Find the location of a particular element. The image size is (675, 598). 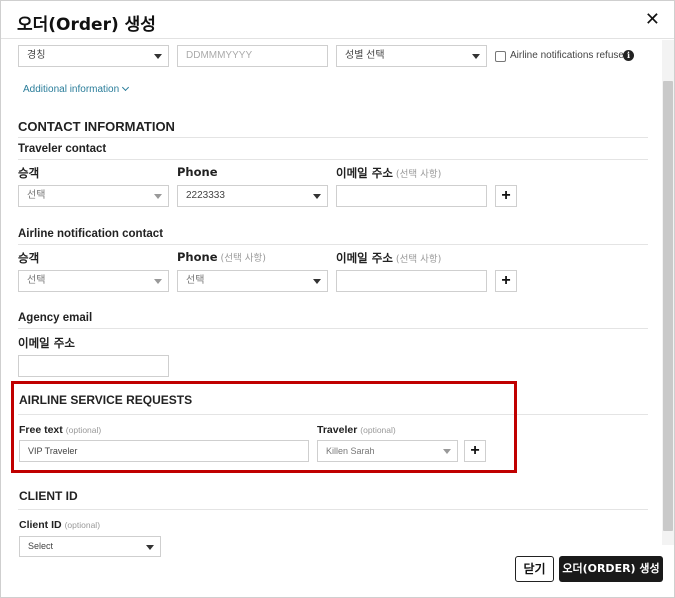

gender-select: 성별 선택 is located at coordinates (411, 56).